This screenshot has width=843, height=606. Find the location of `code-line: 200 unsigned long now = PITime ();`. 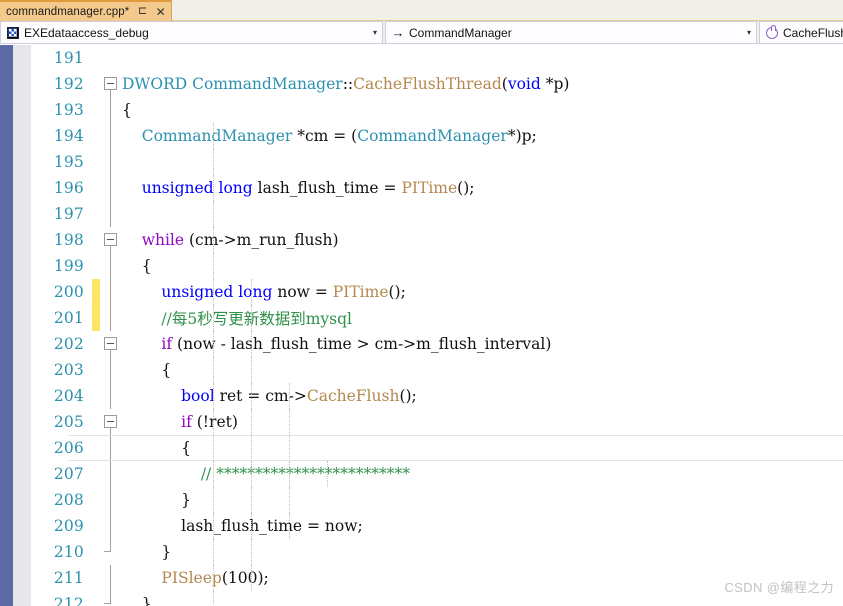

code-line: 200 unsigned long now = PITime (); is located at coordinates (437, 292).